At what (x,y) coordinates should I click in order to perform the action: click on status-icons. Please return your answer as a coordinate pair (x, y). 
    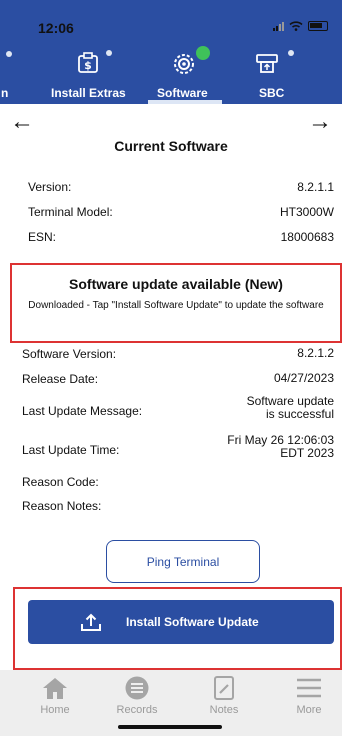
    Looking at the image, I should click on (300, 26).